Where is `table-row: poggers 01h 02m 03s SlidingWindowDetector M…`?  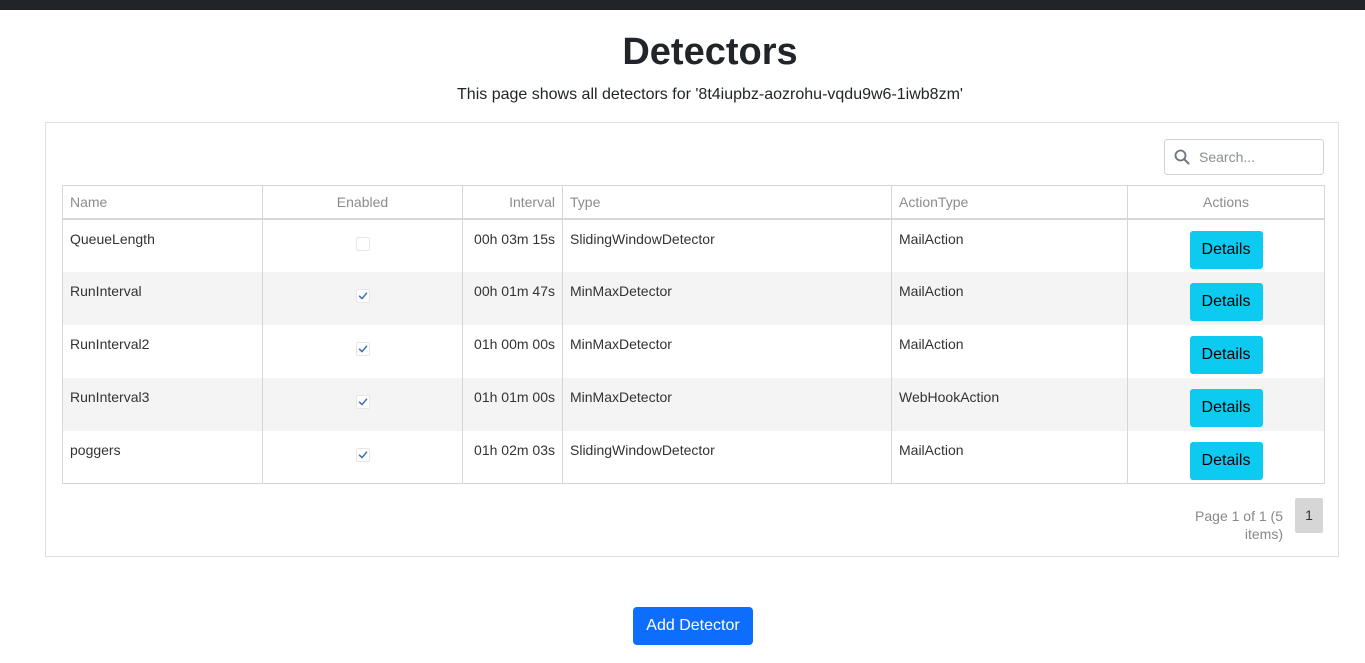
table-row: poggers 01h 02m 03s SlidingWindowDetector M… is located at coordinates (693, 457).